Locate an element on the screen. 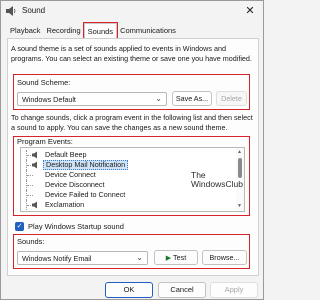 This screenshot has width=320, height=300. scroll-down-icon: ▼ is located at coordinates (239, 206).